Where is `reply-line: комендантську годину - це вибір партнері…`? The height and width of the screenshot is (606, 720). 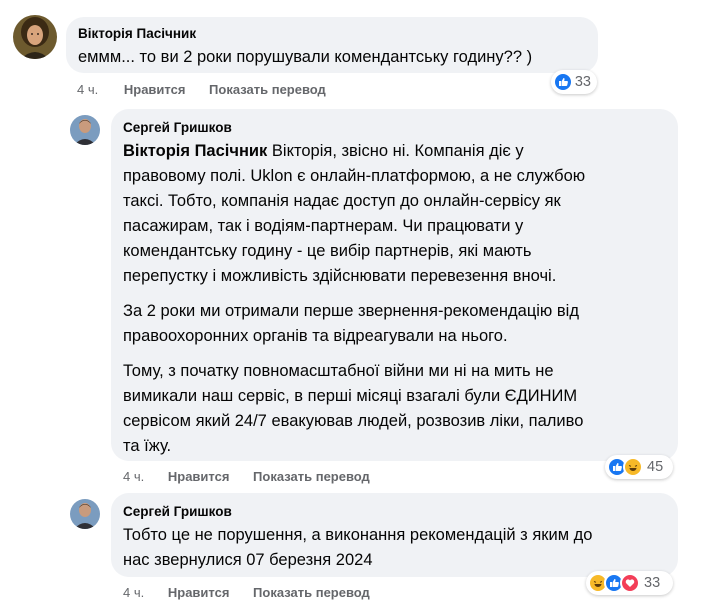 reply-line: комендантську годину - це вибір партнері… is located at coordinates (327, 251).